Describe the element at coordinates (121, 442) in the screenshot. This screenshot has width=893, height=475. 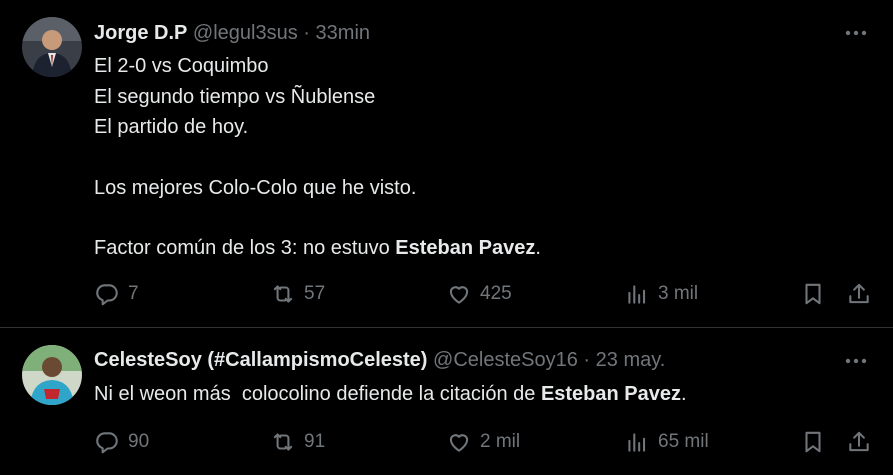
I see `reply-button: 90` at that location.